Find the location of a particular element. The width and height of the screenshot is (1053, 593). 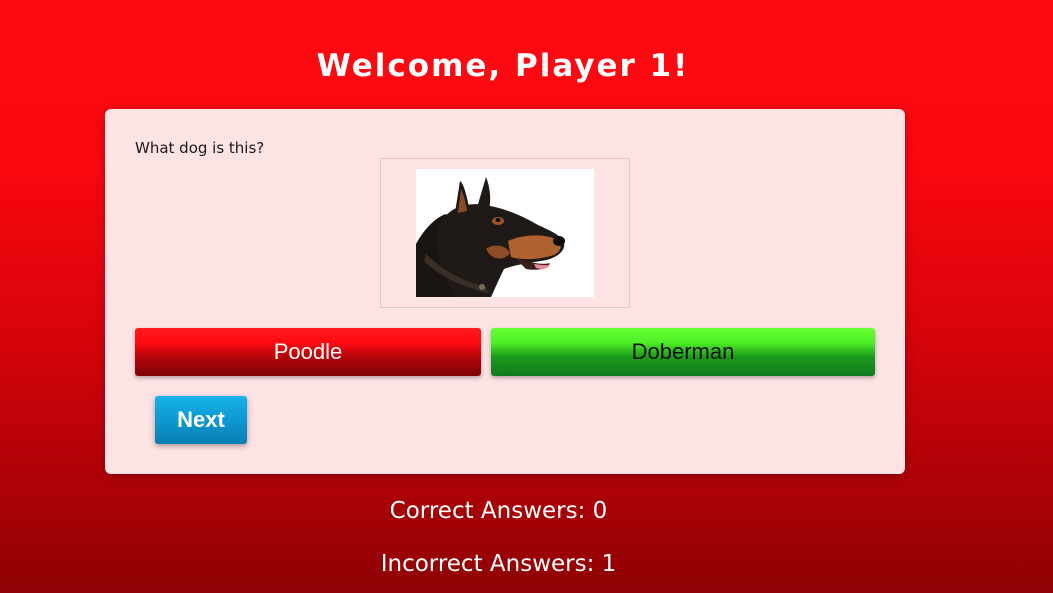

doberman-icon is located at coordinates (505, 233).